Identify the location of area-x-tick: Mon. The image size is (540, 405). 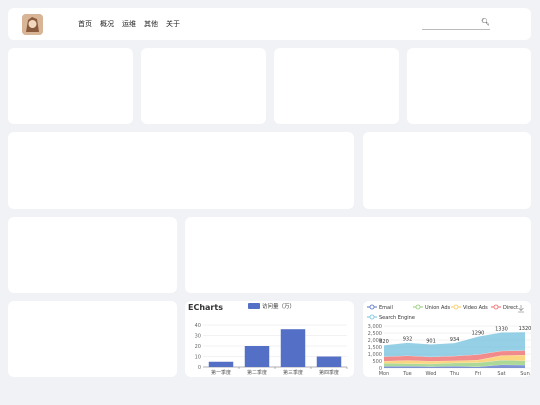
(384, 374).